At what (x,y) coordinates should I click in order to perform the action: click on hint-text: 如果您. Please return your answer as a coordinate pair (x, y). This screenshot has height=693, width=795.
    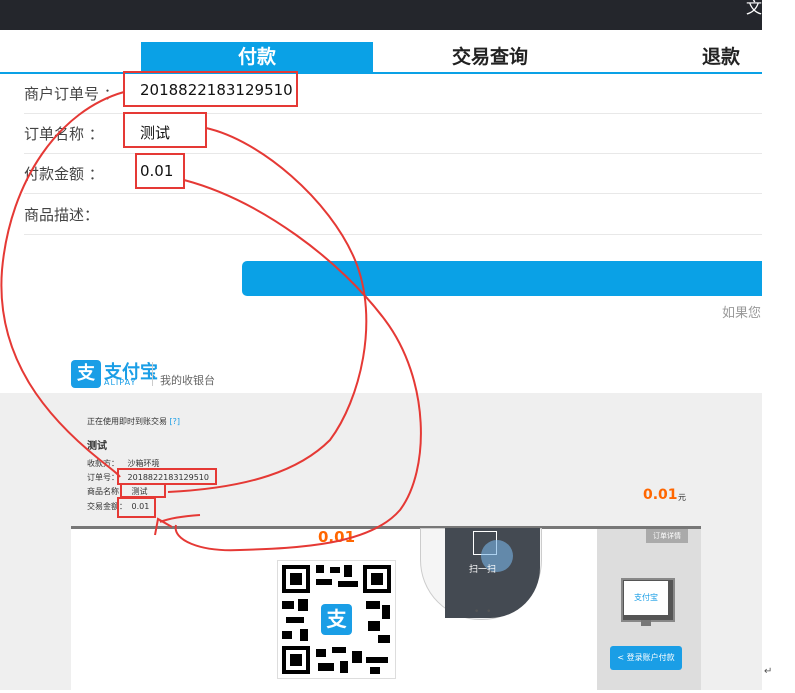
    Looking at the image, I should click on (742, 313).